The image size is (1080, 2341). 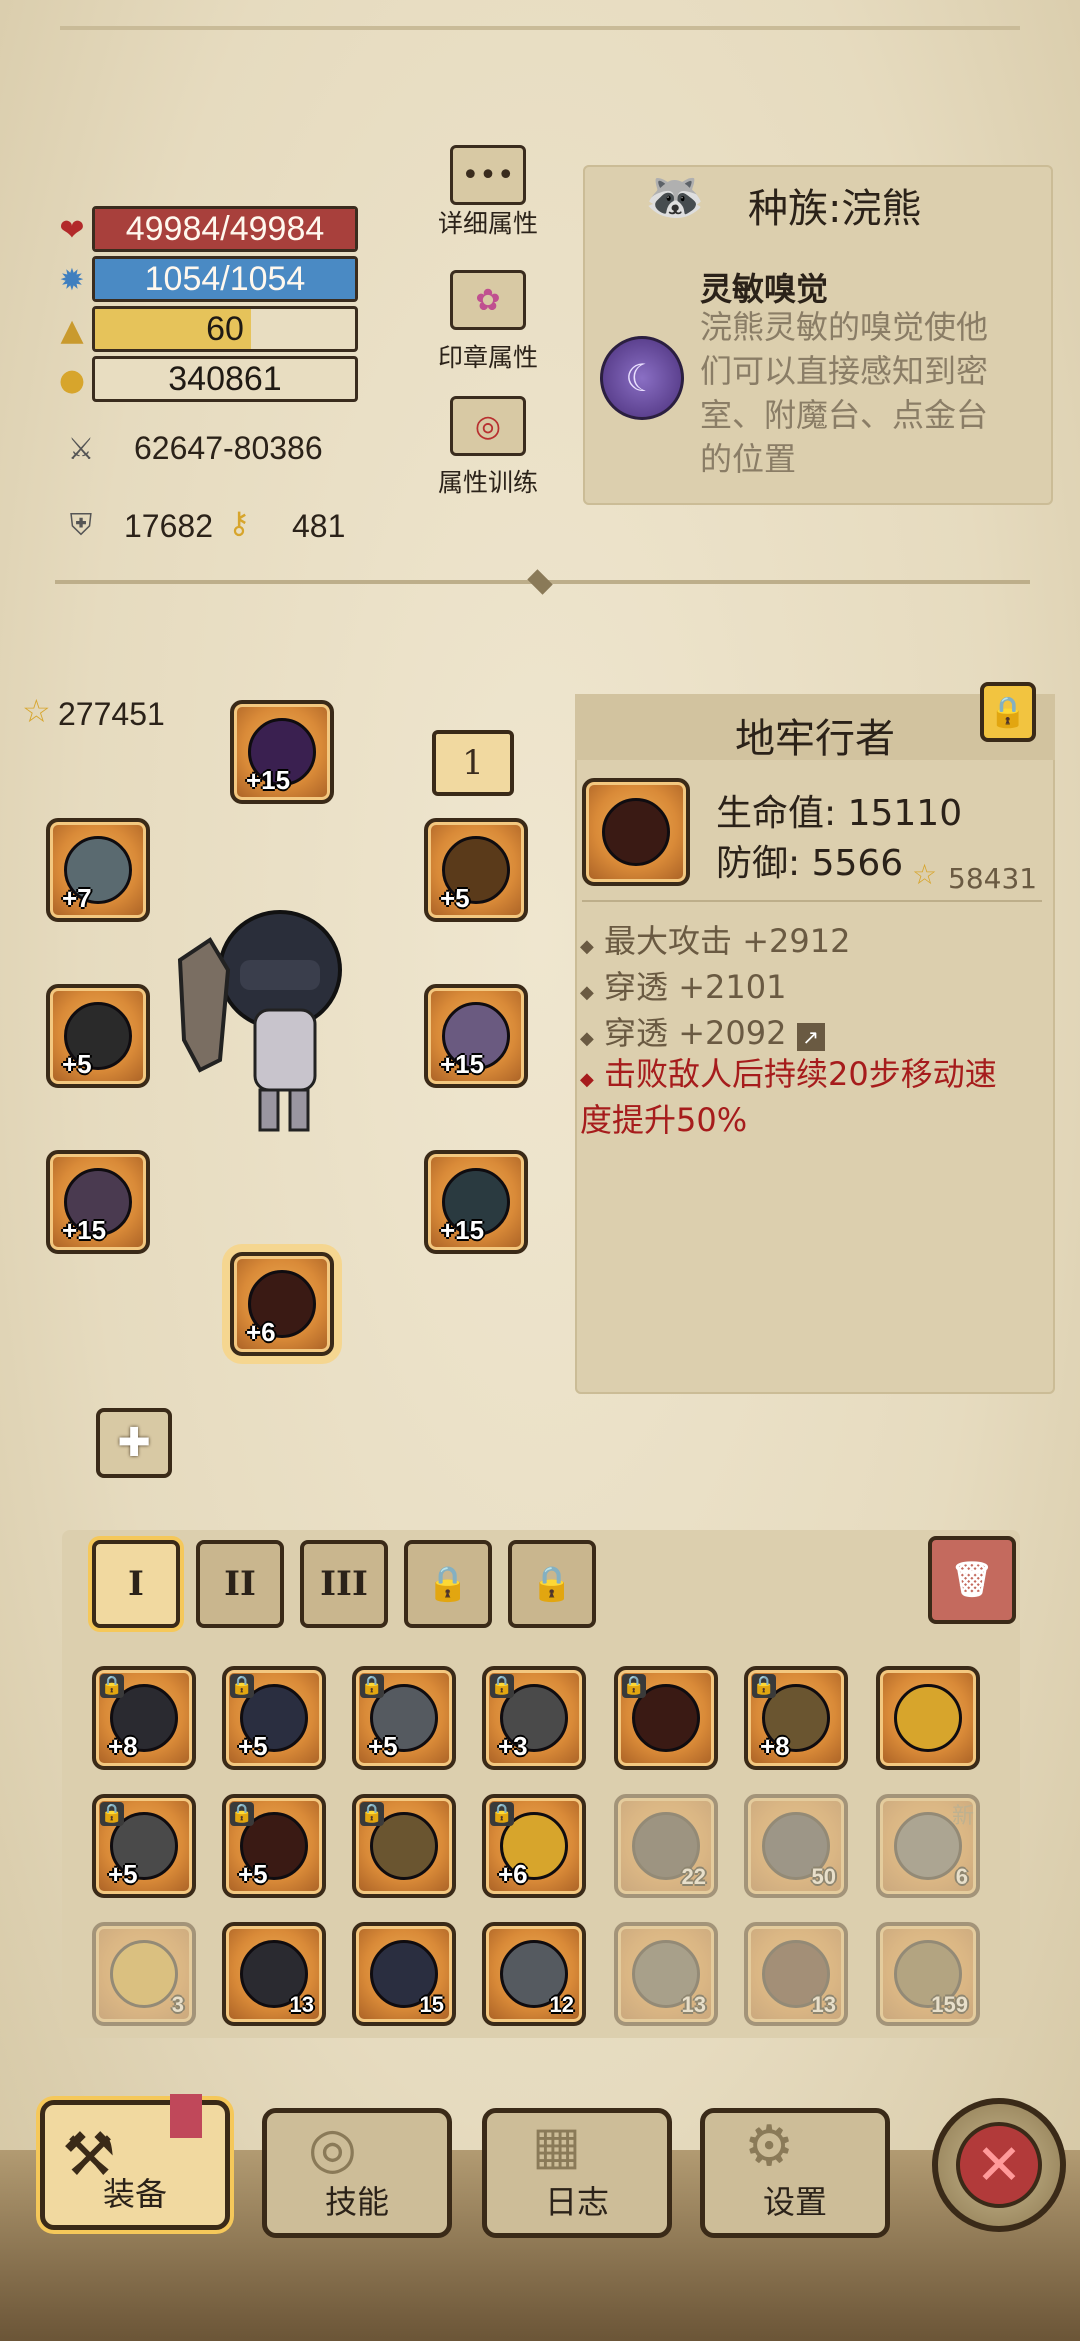 I want to click on inventory-slot: 22, so click(x=666, y=1846).